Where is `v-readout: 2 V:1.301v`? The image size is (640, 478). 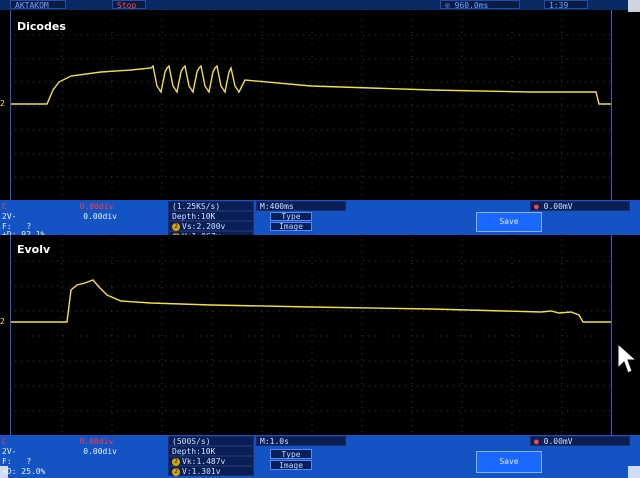 v-readout: 2 V:1.301v is located at coordinates (211, 471).